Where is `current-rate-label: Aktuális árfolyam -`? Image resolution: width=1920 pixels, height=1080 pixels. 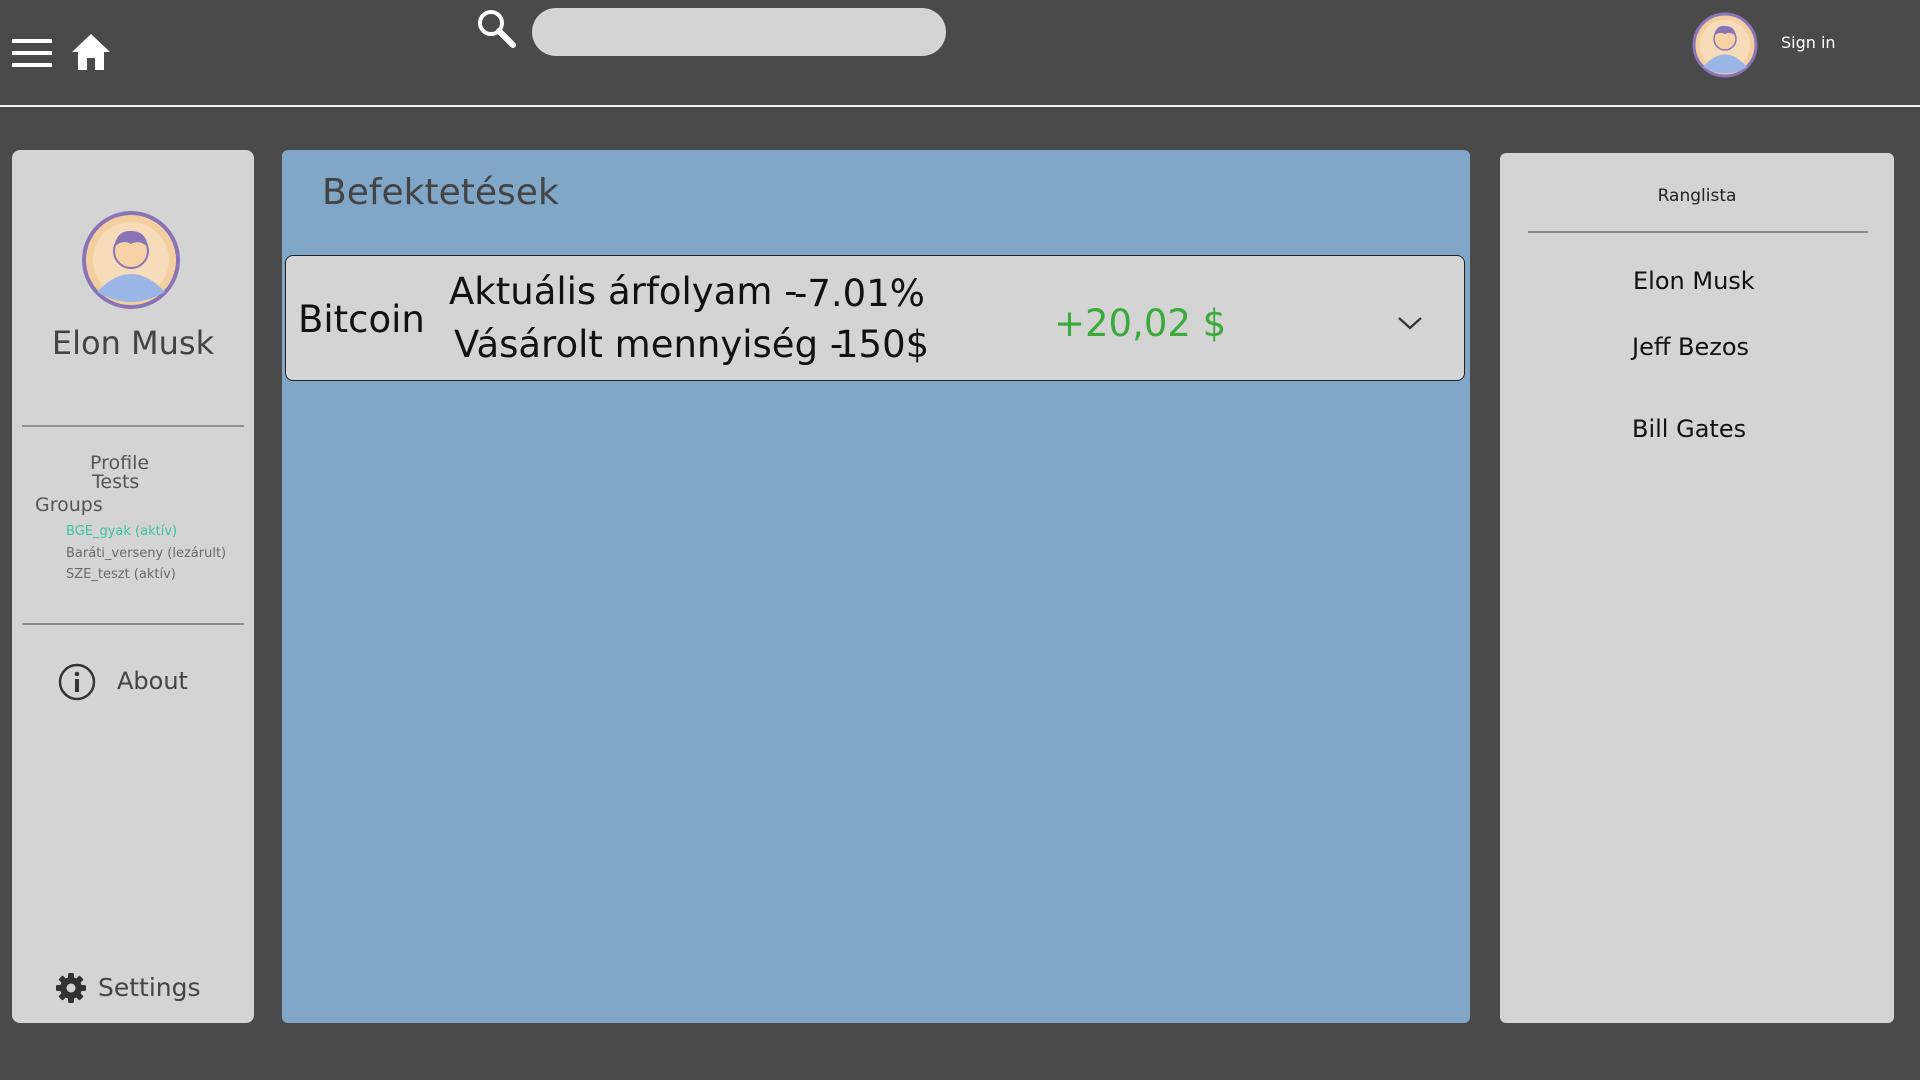 current-rate-label: Aktuális árfolyam - is located at coordinates (623, 291).